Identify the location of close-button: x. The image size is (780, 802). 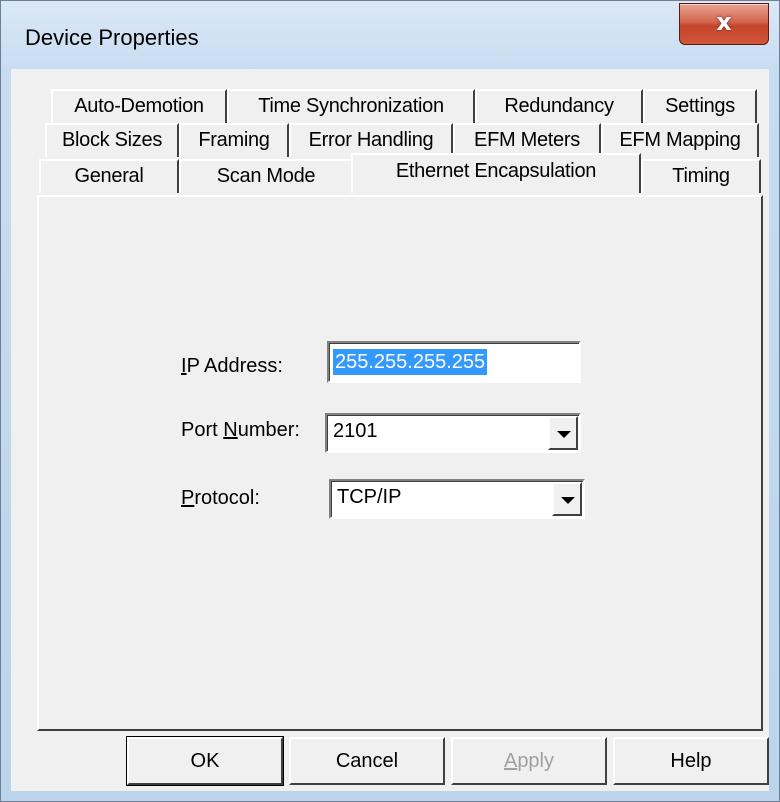
(724, 24).